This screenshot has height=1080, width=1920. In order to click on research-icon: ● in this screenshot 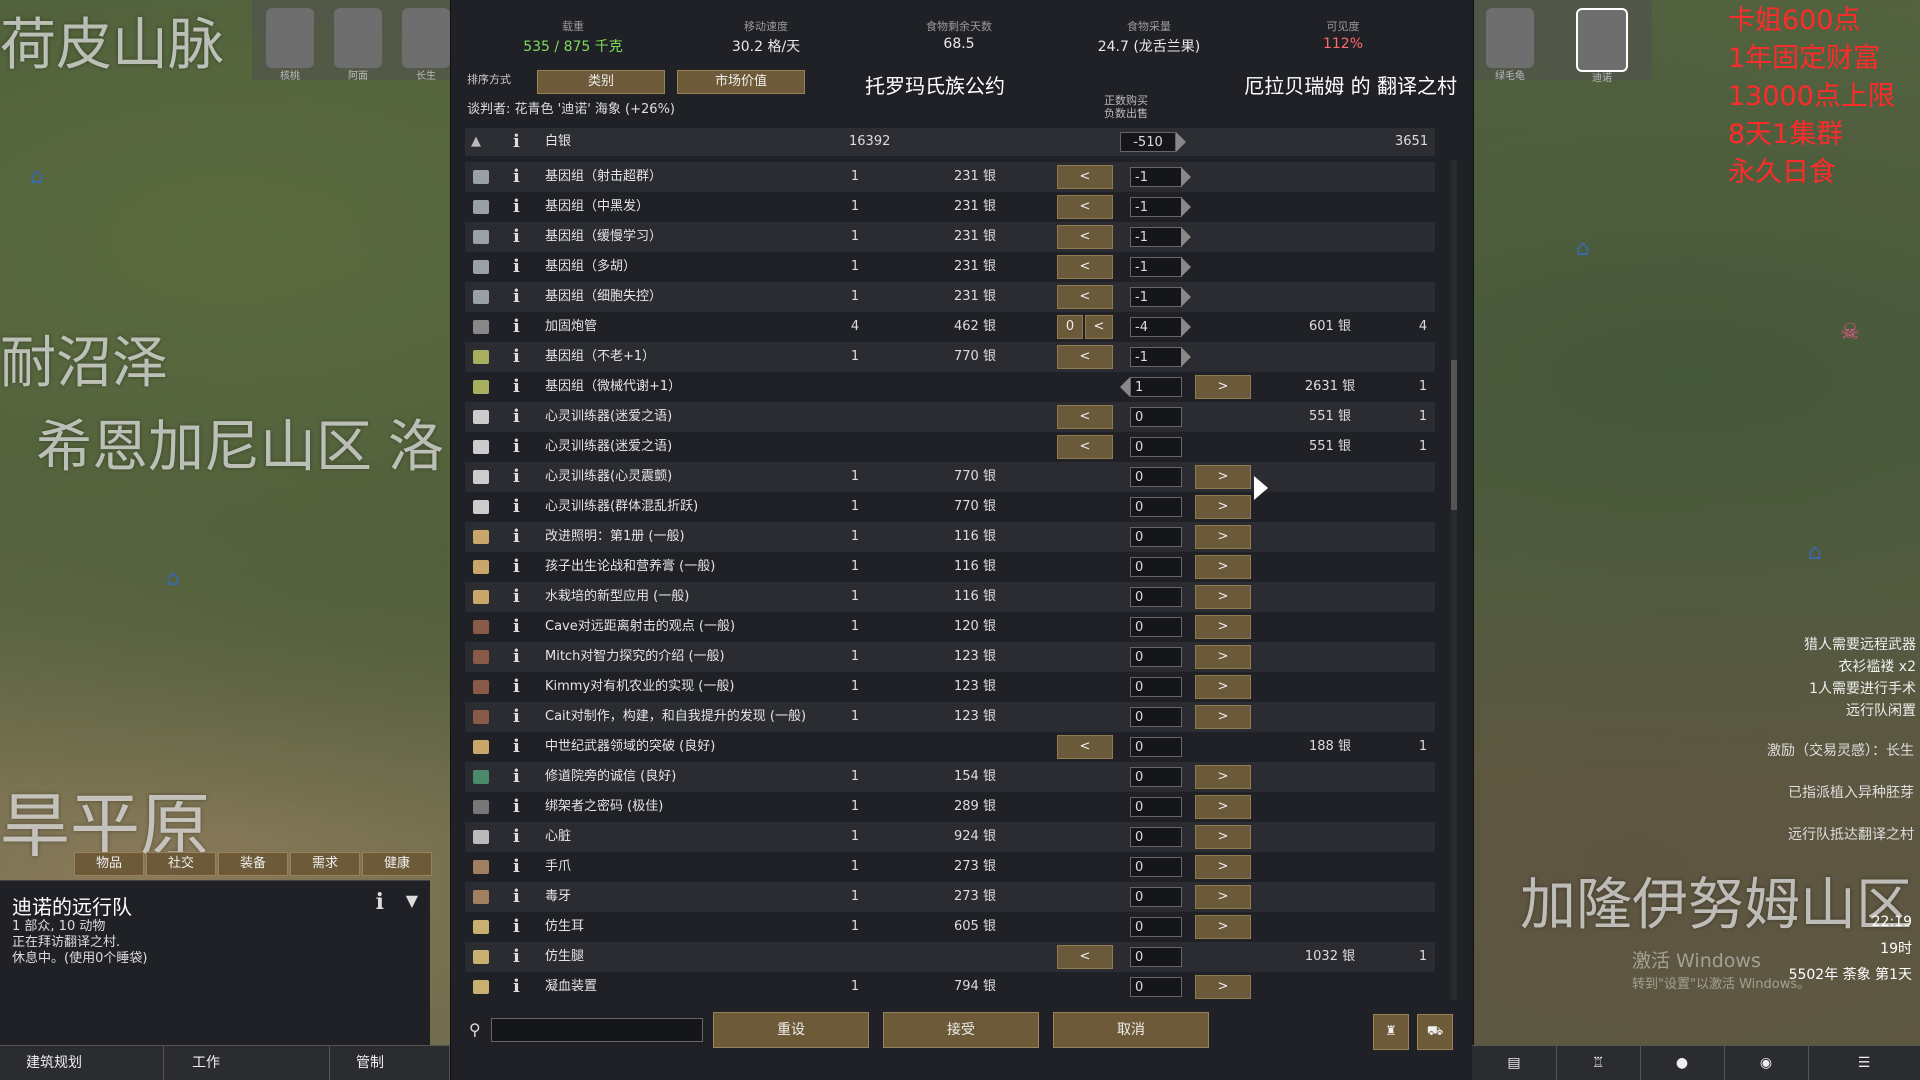, I will do `click(1682, 1063)`.